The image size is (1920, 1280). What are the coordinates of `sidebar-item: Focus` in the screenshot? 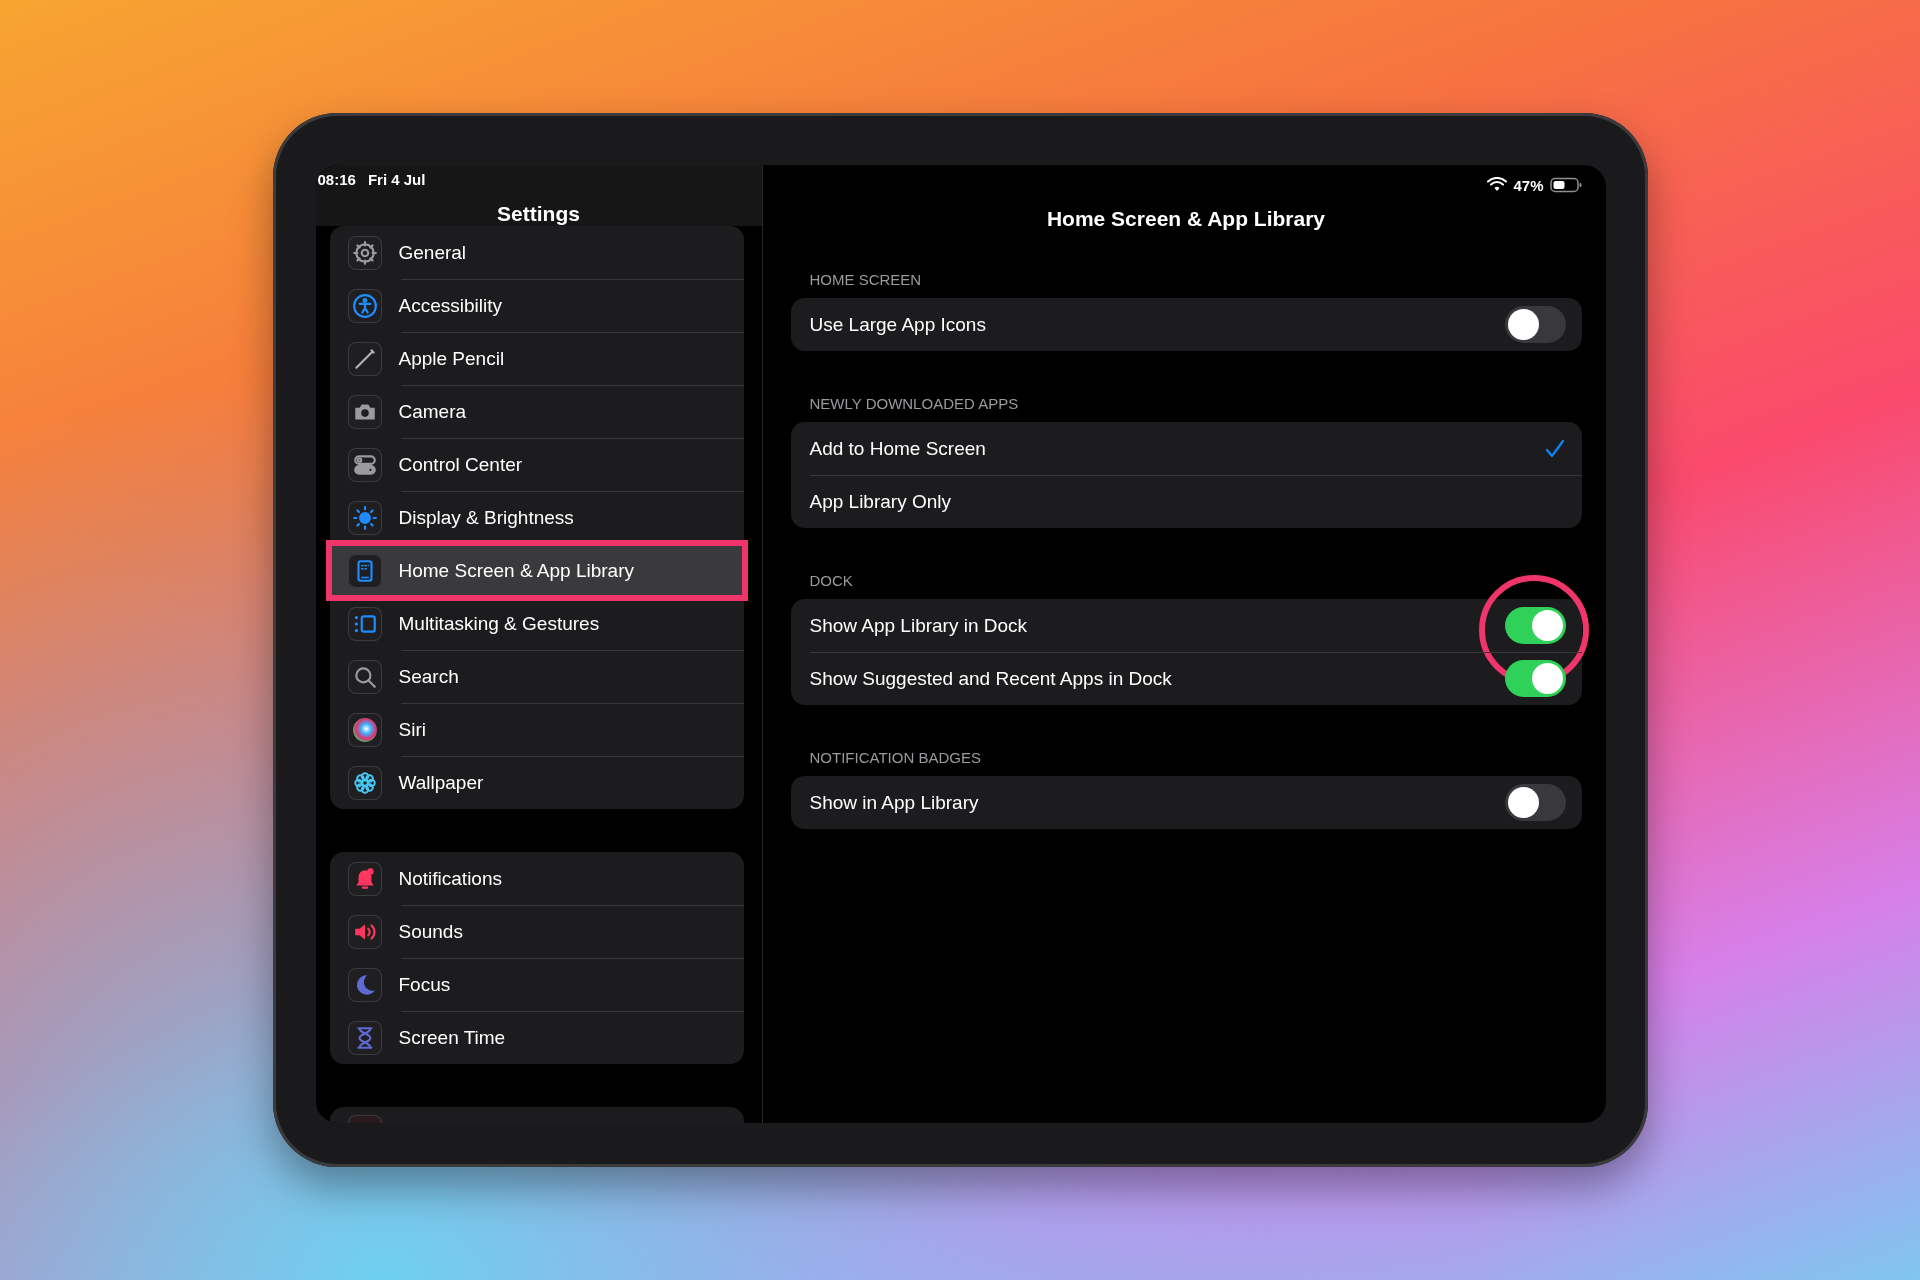 It's located at (536, 984).